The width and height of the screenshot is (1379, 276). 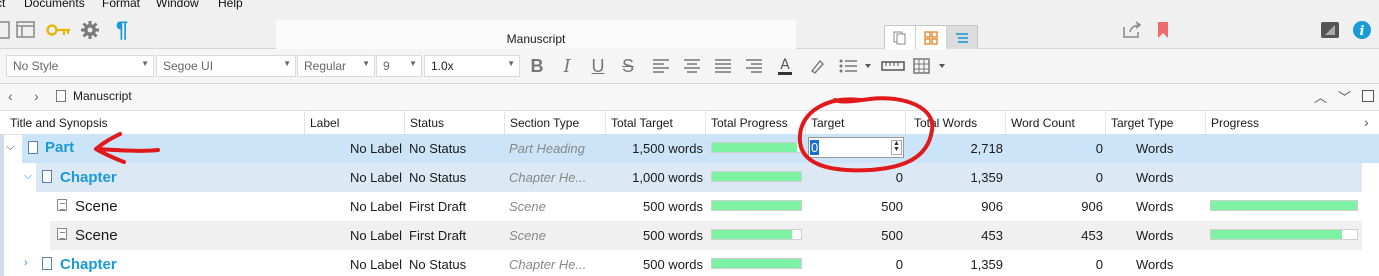 What do you see at coordinates (817, 66) in the screenshot?
I see `highlight-icon` at bounding box center [817, 66].